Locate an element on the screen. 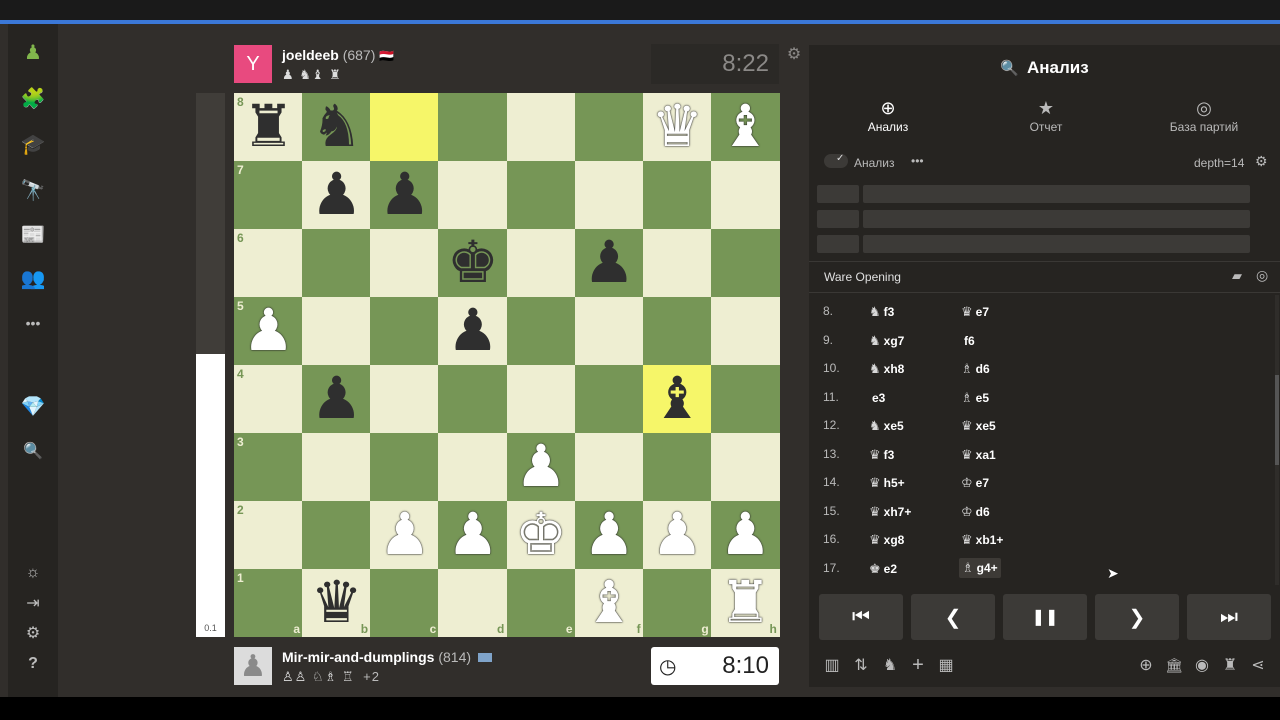  white-move: ♚ e2 is located at coordinates (883, 569).